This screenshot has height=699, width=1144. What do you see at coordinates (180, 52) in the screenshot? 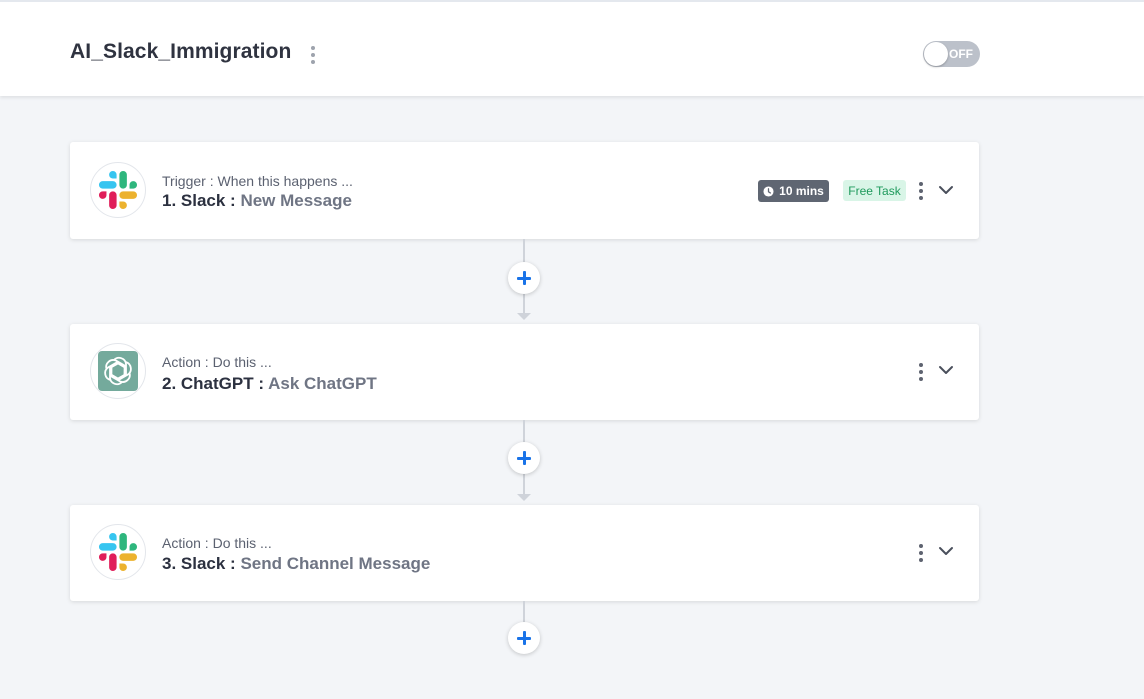
I see `workflow-title: AI_Slack_Immigration` at bounding box center [180, 52].